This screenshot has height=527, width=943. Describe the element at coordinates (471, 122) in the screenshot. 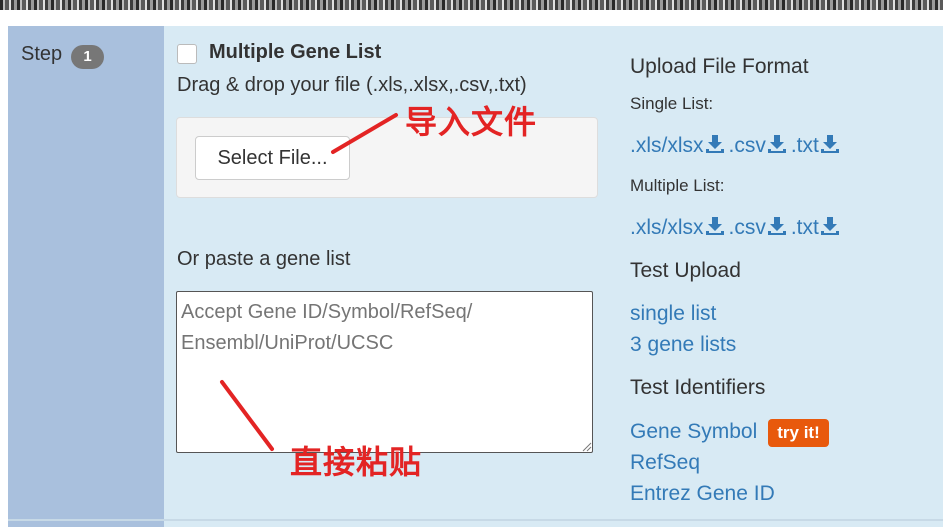

I see `import-file-annotation: 导入文件` at that location.